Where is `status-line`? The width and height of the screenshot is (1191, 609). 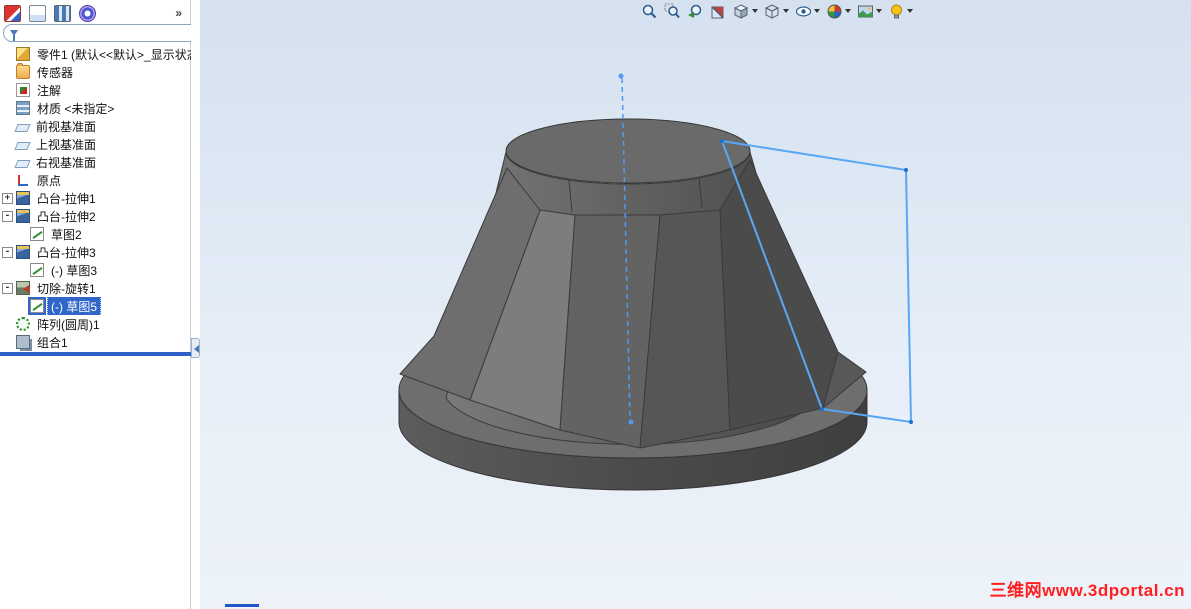 status-line is located at coordinates (242, 605).